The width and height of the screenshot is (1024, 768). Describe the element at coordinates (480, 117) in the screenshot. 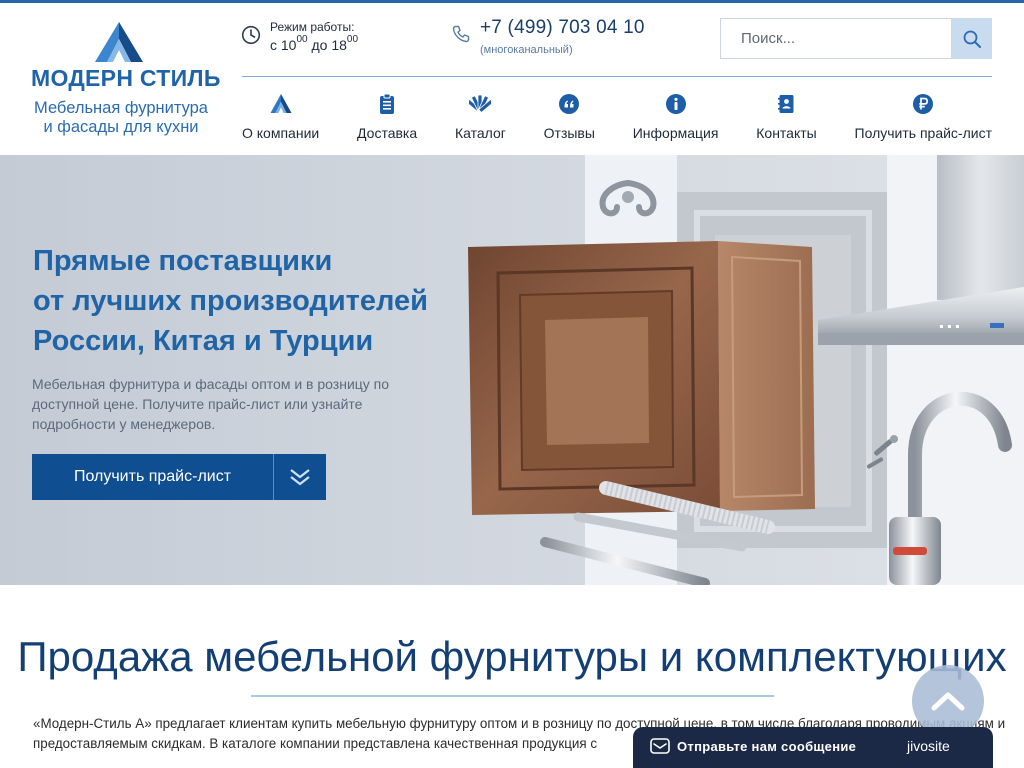

I see `nav-item-catalog: Каталог` at that location.